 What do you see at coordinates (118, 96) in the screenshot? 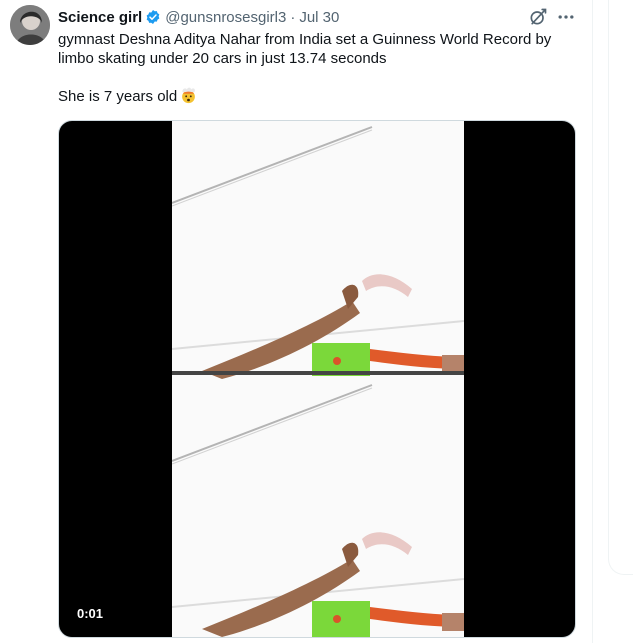
I see `tweet-text-line2: She is 7 years old` at bounding box center [118, 96].